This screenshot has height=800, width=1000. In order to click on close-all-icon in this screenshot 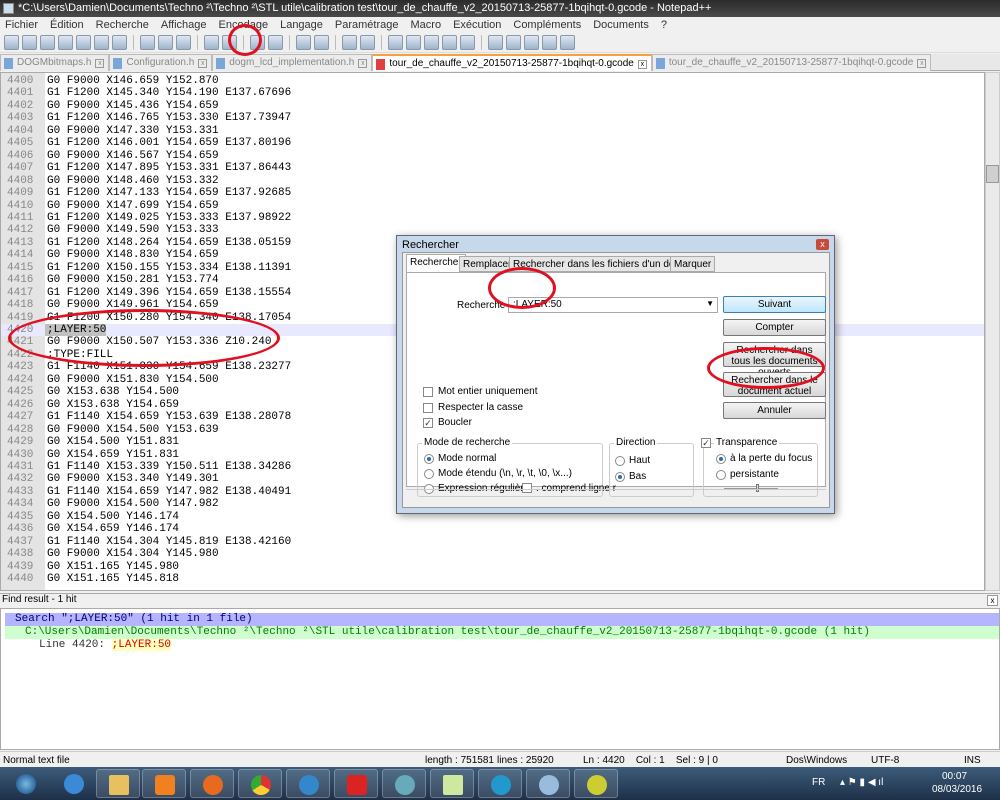, I will do `click(101, 42)`.